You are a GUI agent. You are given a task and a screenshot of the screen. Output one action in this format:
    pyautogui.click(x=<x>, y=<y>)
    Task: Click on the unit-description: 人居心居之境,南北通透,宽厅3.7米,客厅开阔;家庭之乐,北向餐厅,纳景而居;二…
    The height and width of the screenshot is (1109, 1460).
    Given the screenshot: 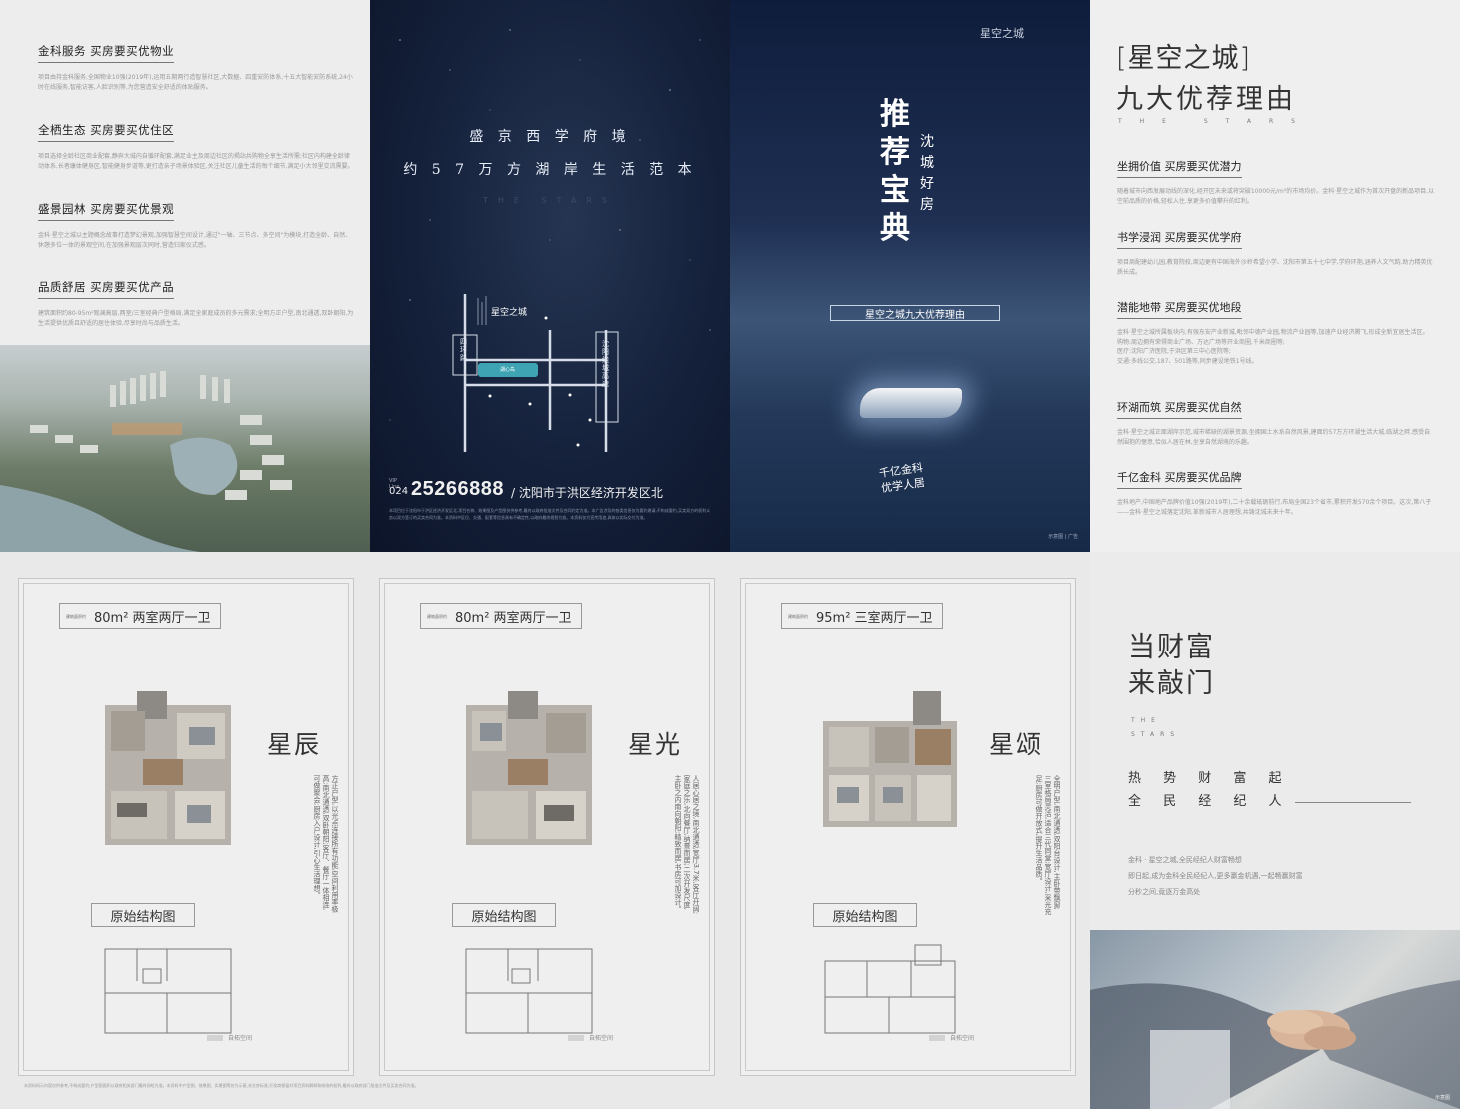 What is the action you would take?
    pyautogui.click(x=687, y=845)
    